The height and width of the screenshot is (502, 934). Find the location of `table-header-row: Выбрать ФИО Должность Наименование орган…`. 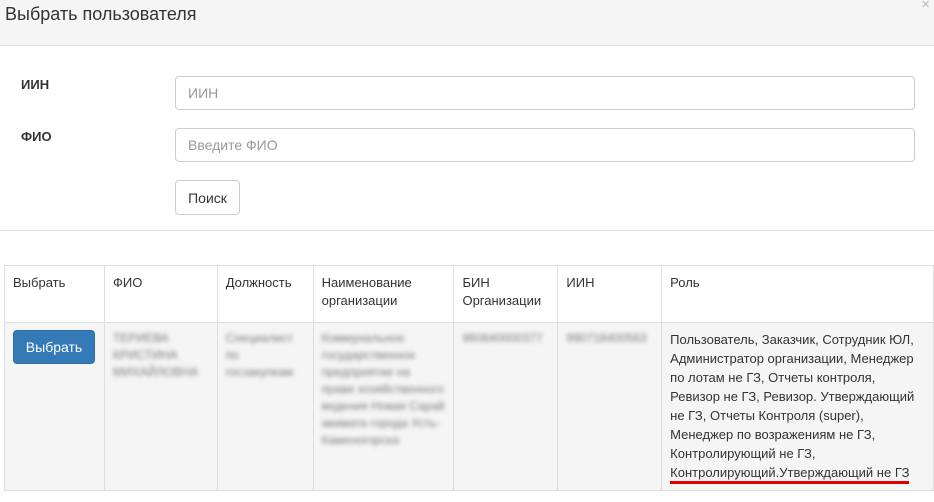

table-header-row: Выбрать ФИО Должность Наименование орган… is located at coordinates (469, 294).